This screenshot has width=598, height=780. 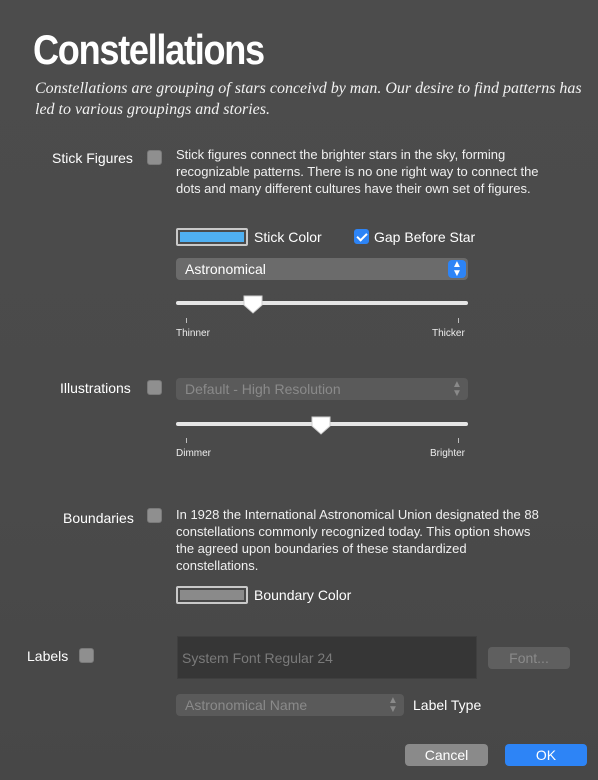 What do you see at coordinates (303, 595) in the screenshot?
I see `boundary-color-label: Boundary Color` at bounding box center [303, 595].